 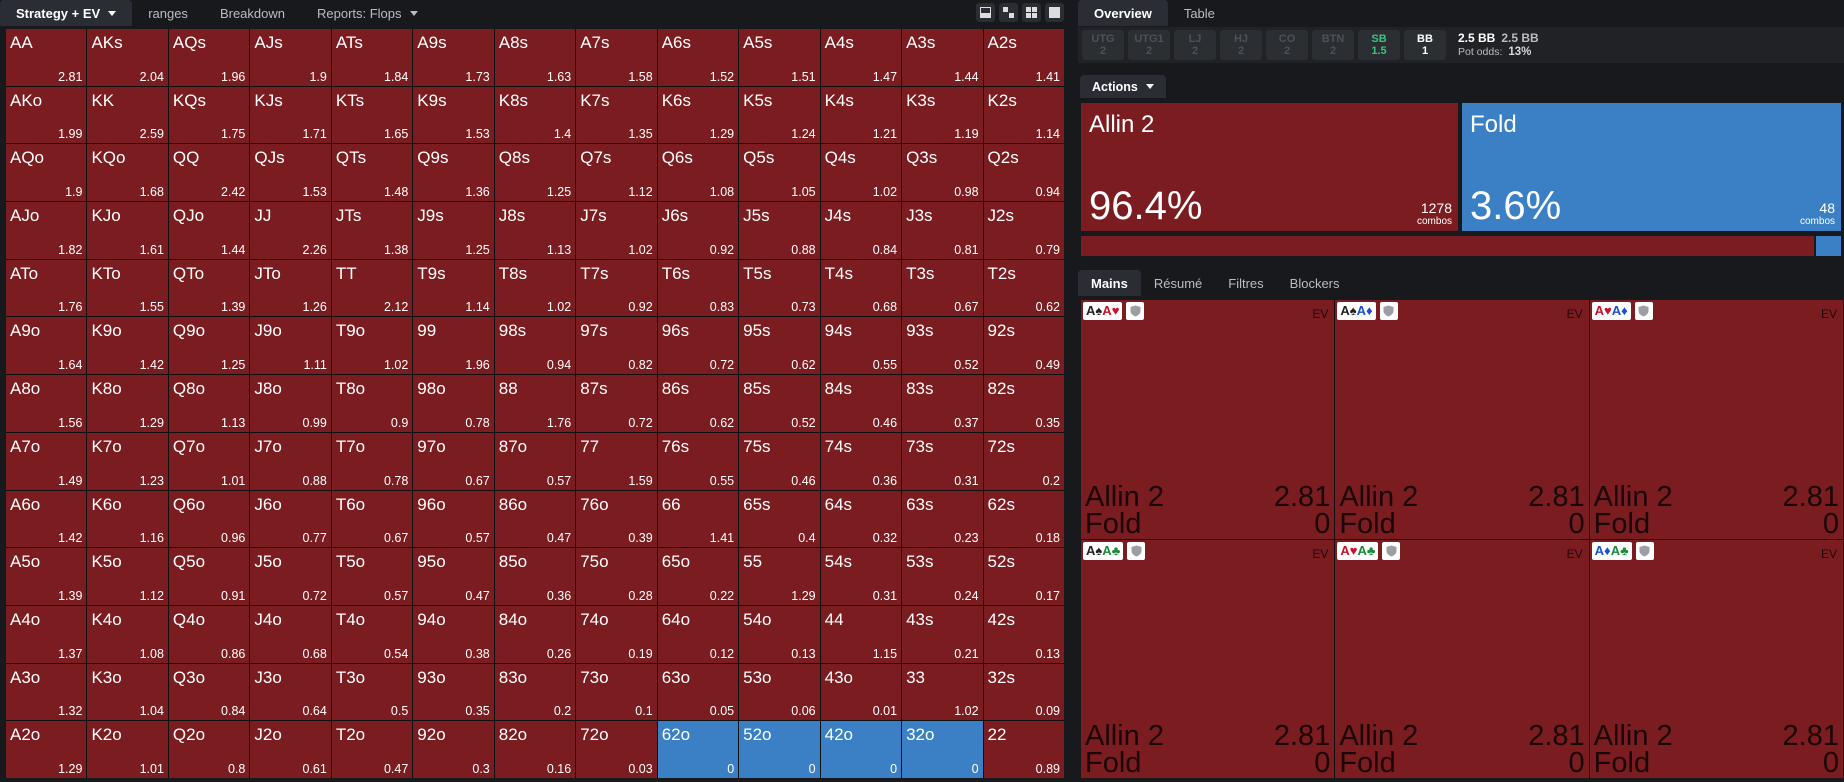 I want to click on hand-cell: K4s 1.21, so click(x=861, y=115).